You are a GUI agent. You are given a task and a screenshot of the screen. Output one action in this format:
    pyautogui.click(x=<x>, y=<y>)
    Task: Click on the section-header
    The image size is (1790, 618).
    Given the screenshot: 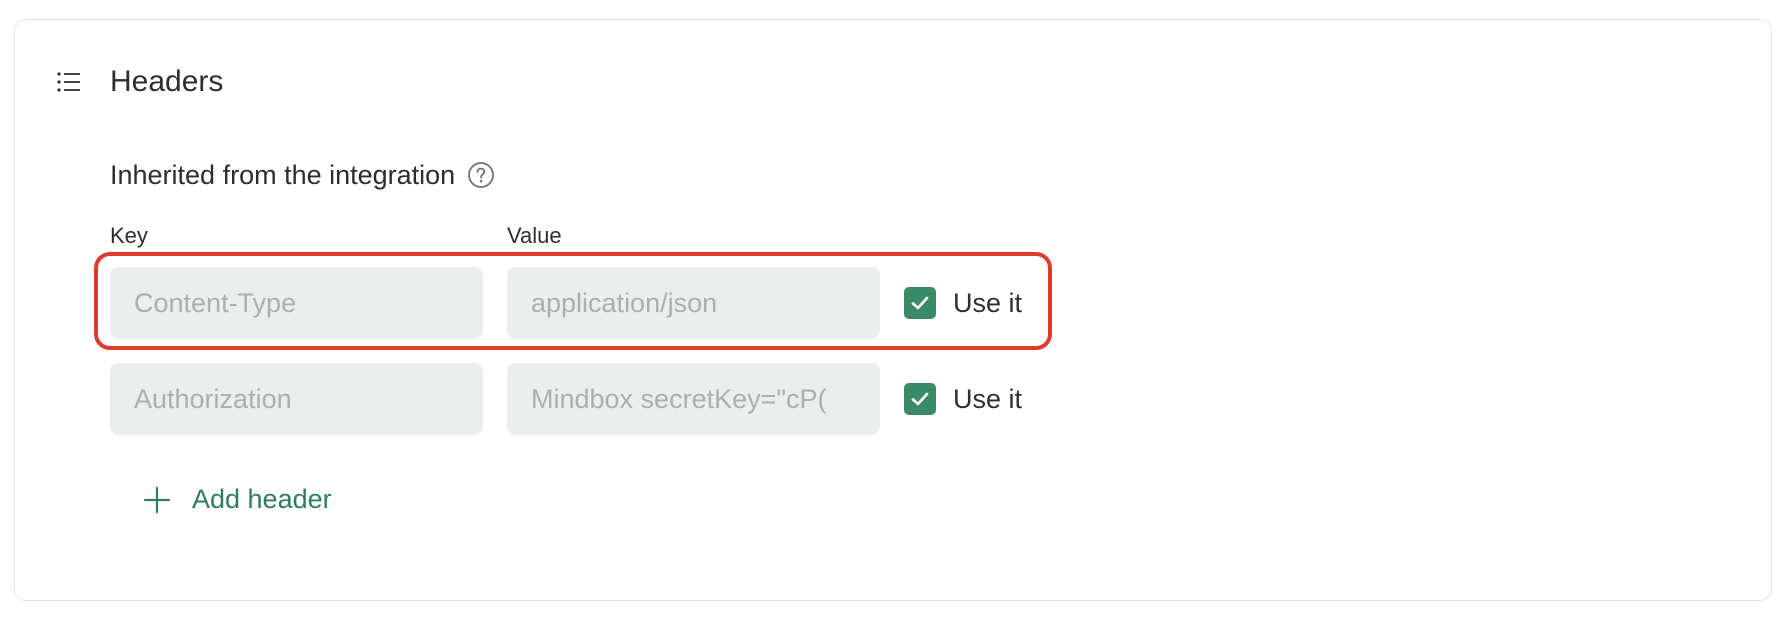 What is the action you would take?
    pyautogui.click(x=69, y=82)
    